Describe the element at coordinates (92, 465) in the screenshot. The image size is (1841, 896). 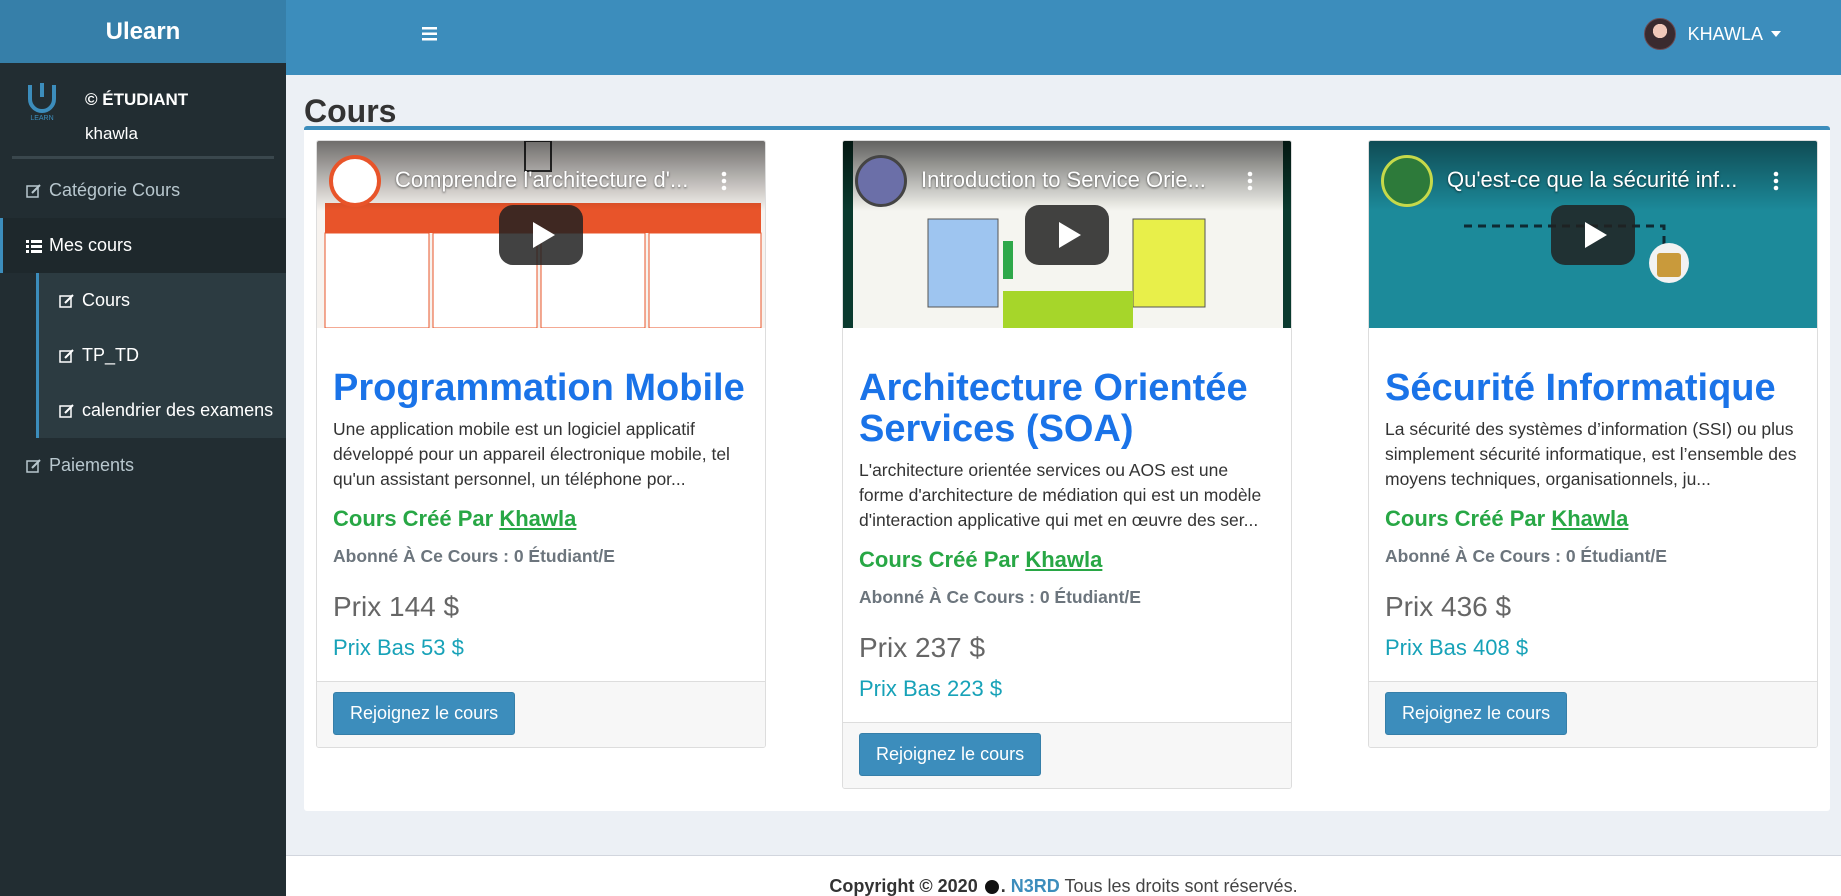
I see `sidebar-item-label: Paiements` at that location.